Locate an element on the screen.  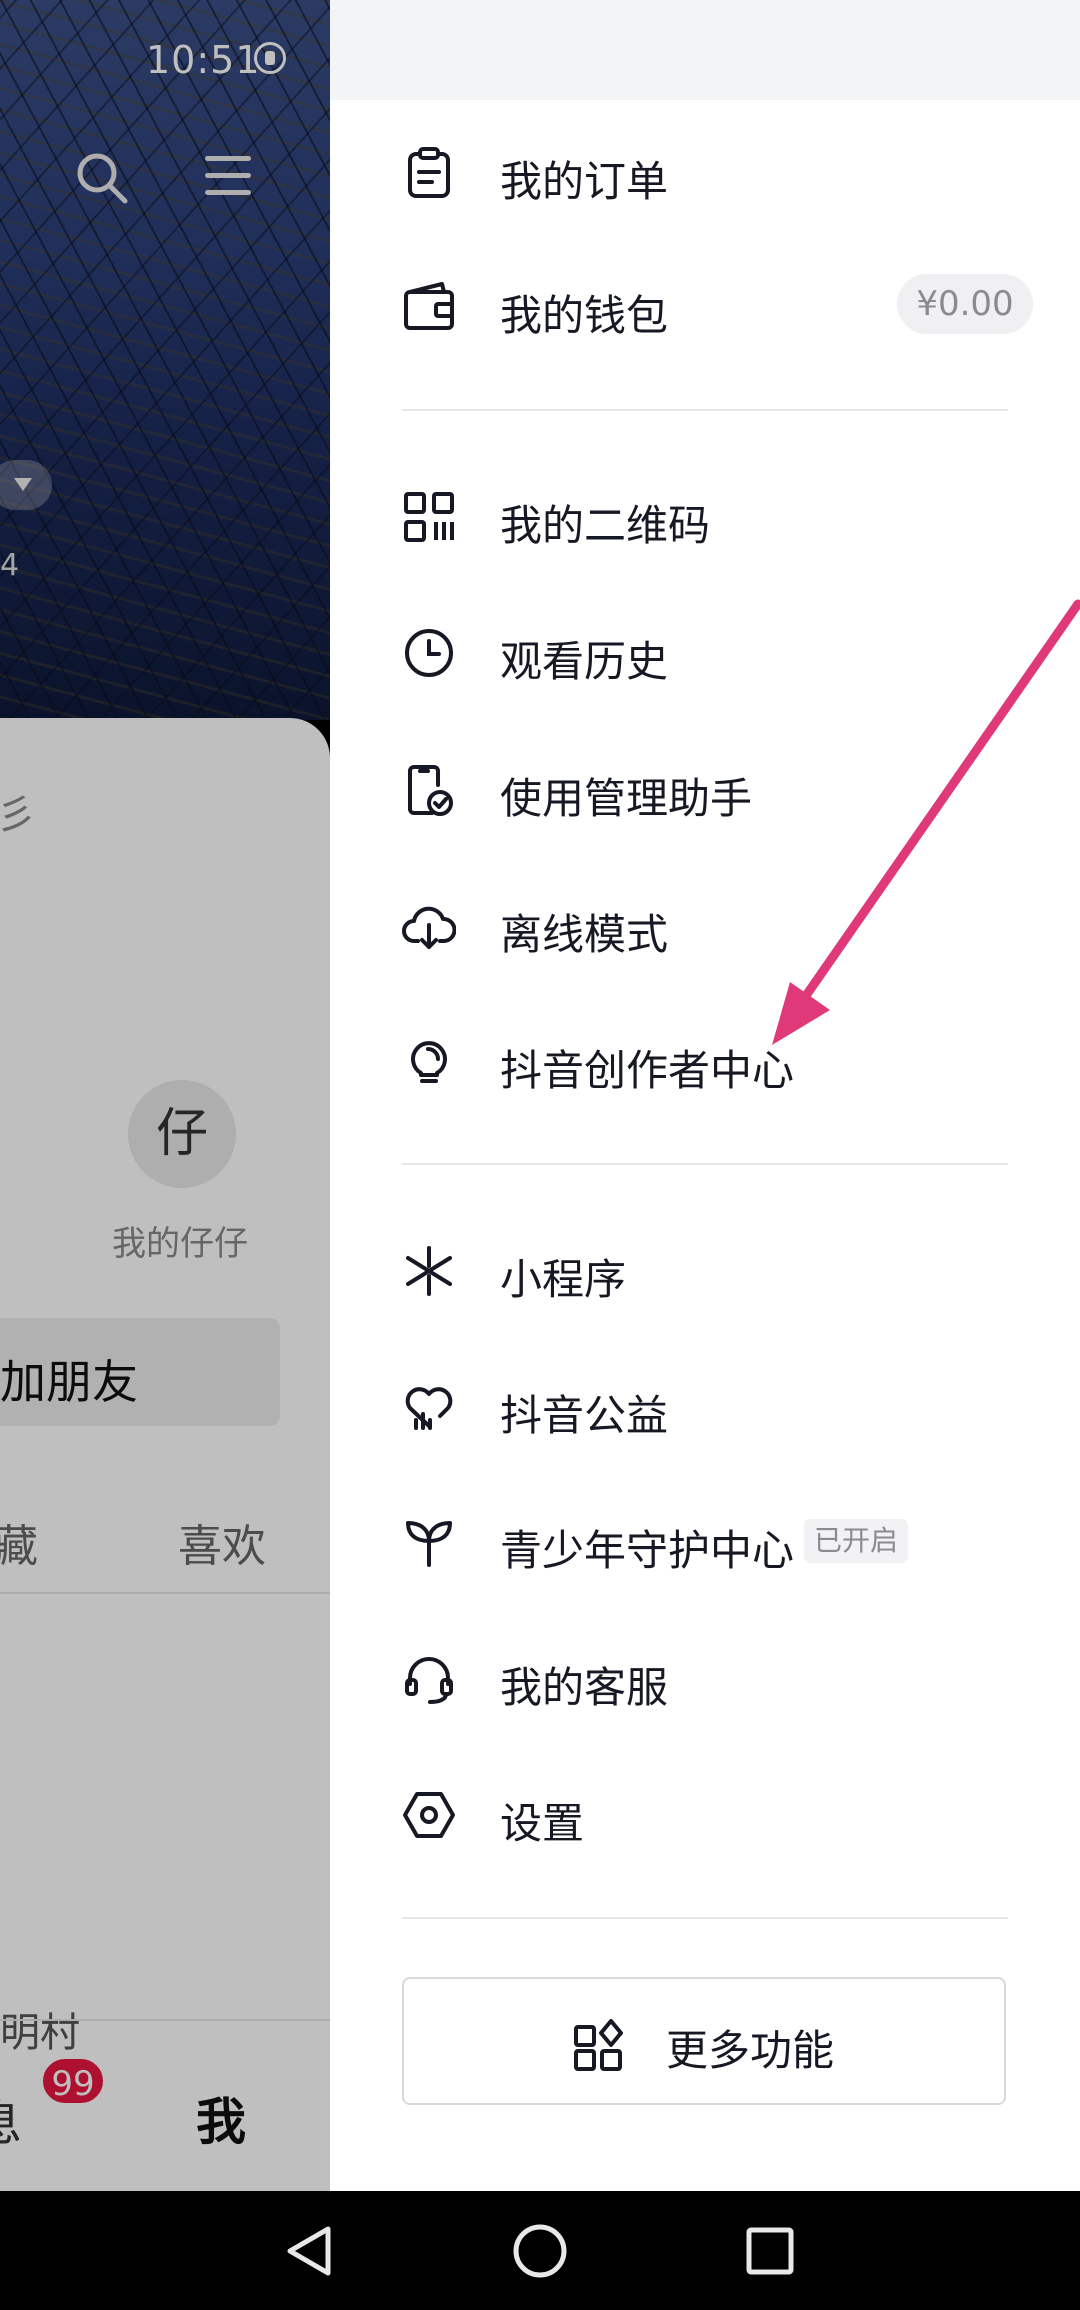
system-navigation-bar is located at coordinates (540, 2250).